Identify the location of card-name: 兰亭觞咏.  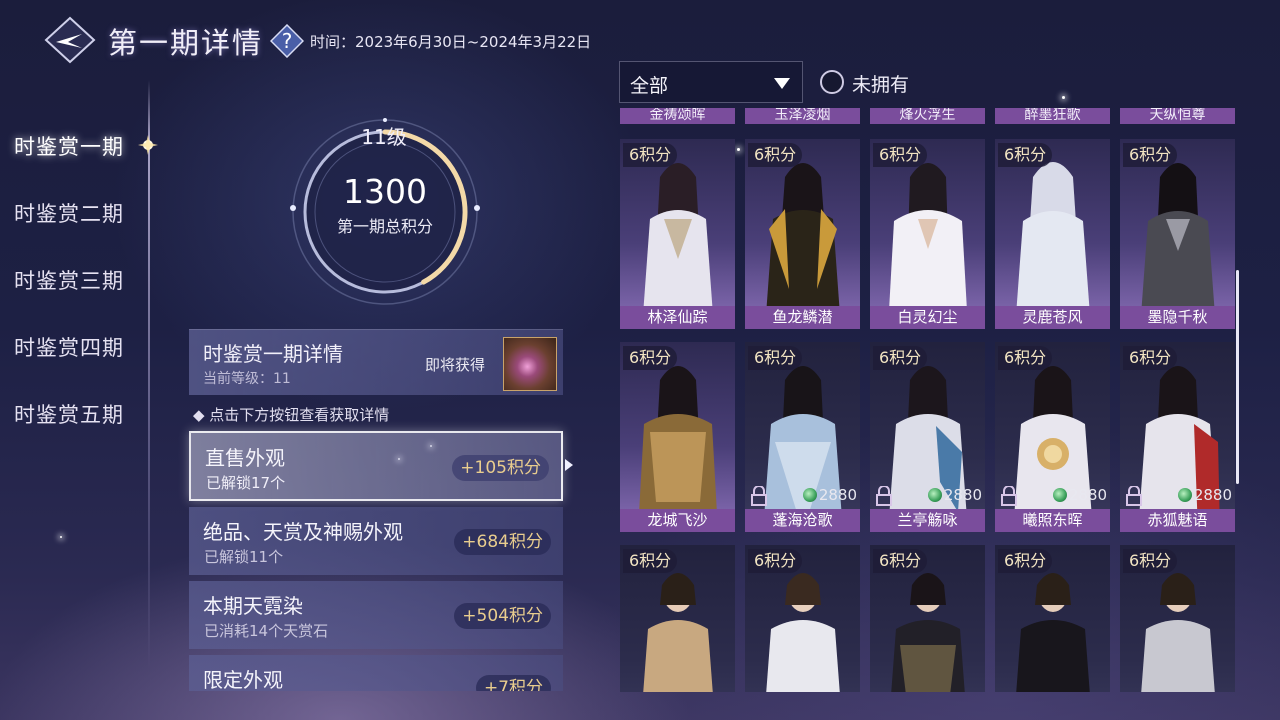
(927, 520).